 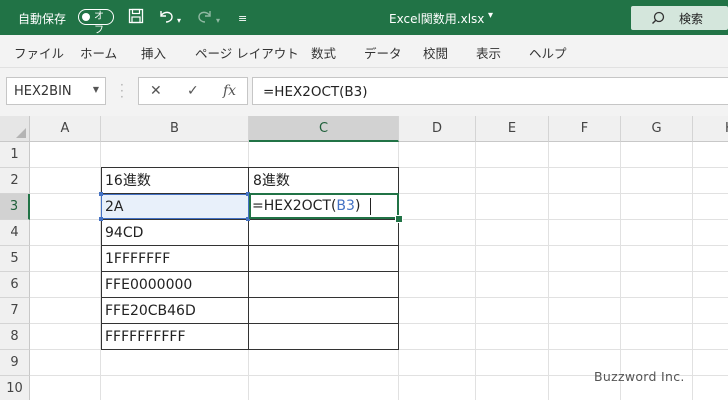 What do you see at coordinates (512, 129) in the screenshot?
I see `column-header-e: E` at bounding box center [512, 129].